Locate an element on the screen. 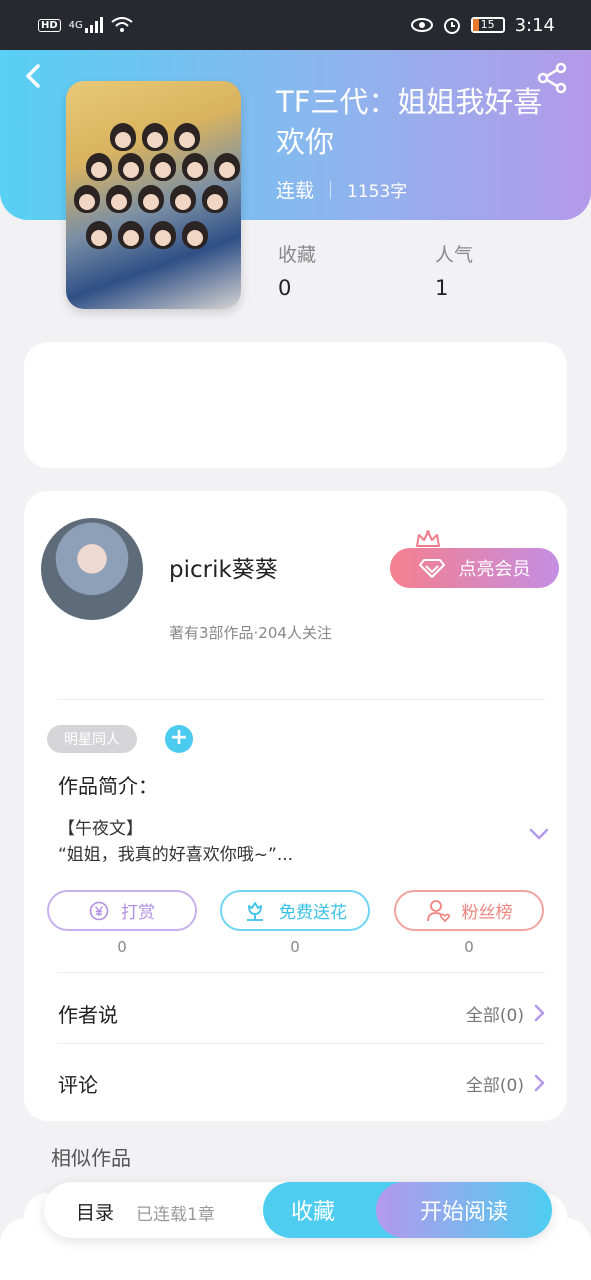 Image resolution: width=591 pixels, height=1280 pixels. vip-button: 点亮会员 is located at coordinates (474, 568).